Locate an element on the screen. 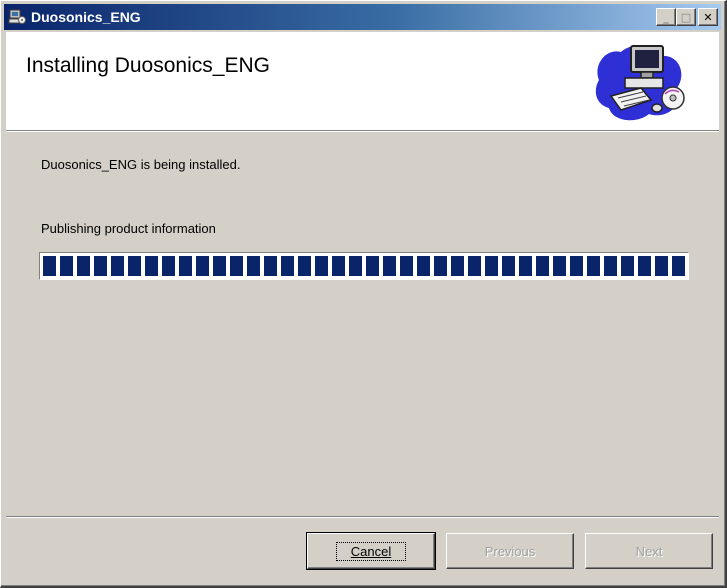 The image size is (727, 588). maximize-icon: □ is located at coordinates (686, 17).